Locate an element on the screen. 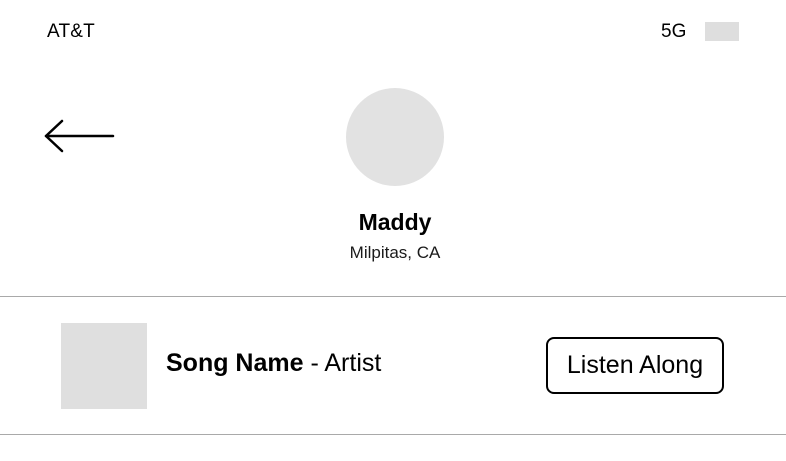 The height and width of the screenshot is (461, 786). back-button is located at coordinates (80, 136).